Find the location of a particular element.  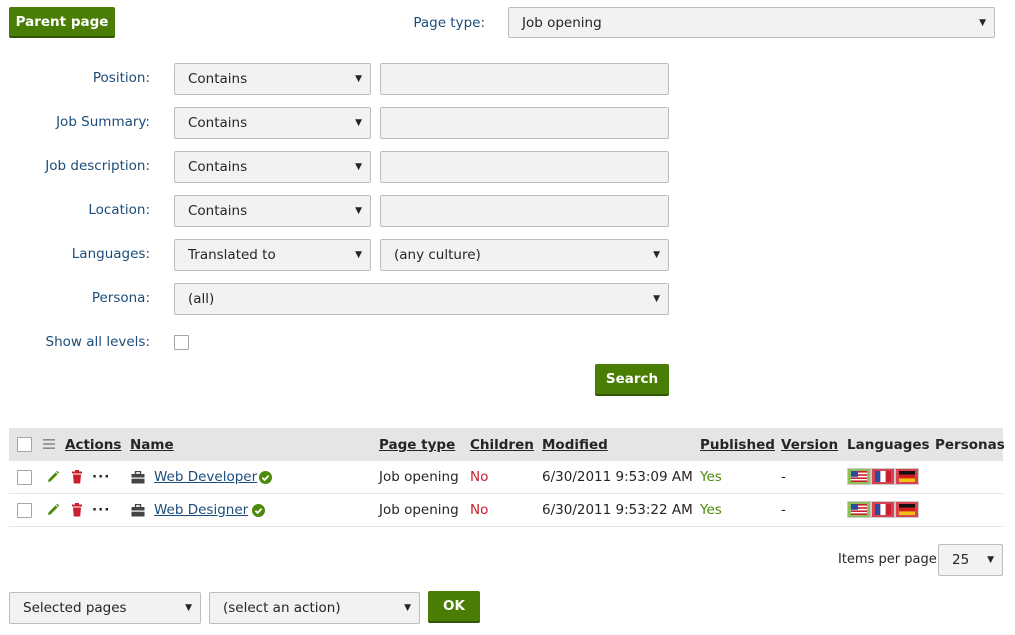

position-label: Position: is located at coordinates (121, 78).